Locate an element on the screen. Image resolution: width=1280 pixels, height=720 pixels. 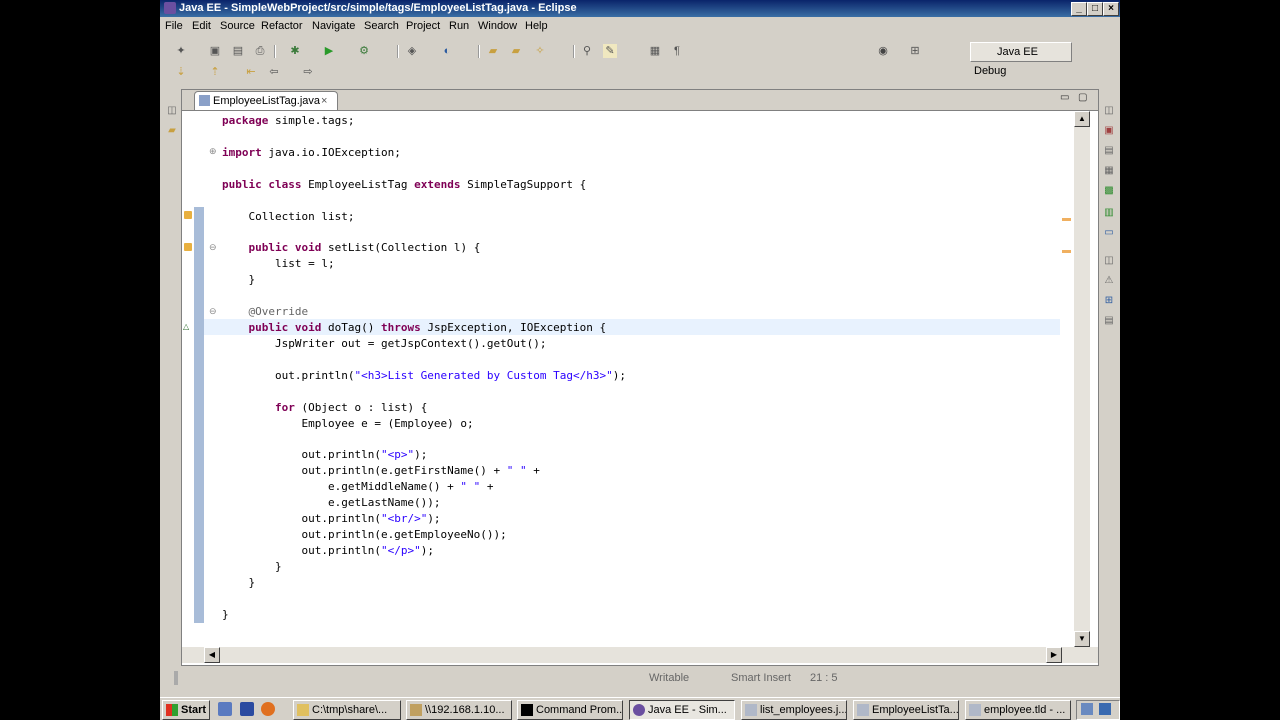
menu-source: Source is located at coordinates (237, 26).